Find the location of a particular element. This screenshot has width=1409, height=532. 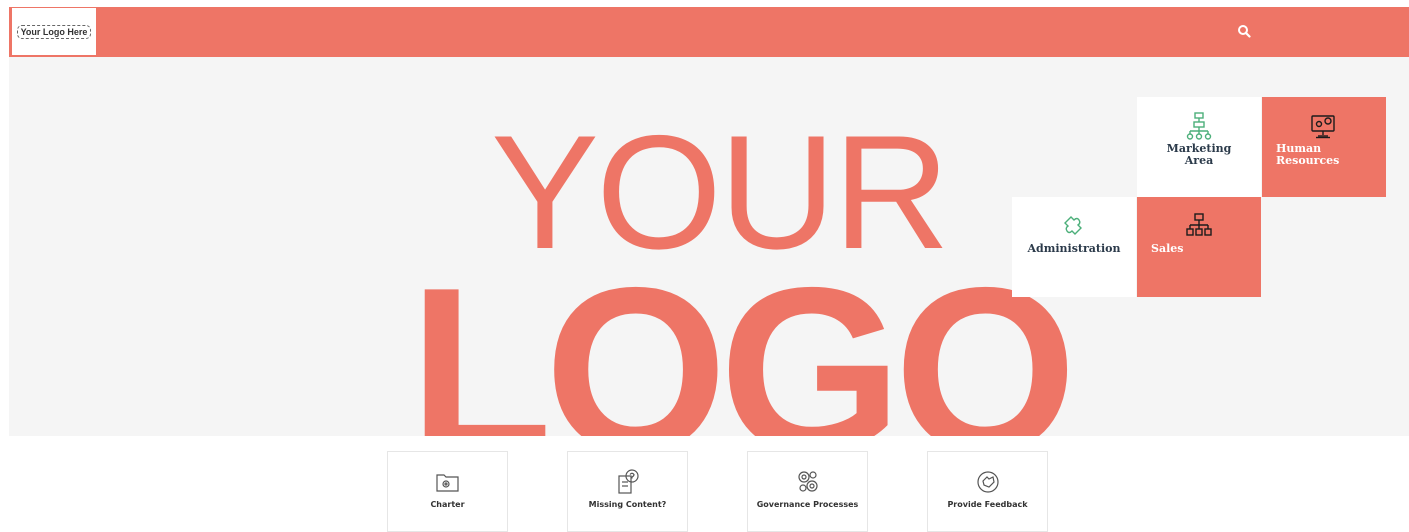

card-governance-processes: Governance Processes is located at coordinates (807, 491).